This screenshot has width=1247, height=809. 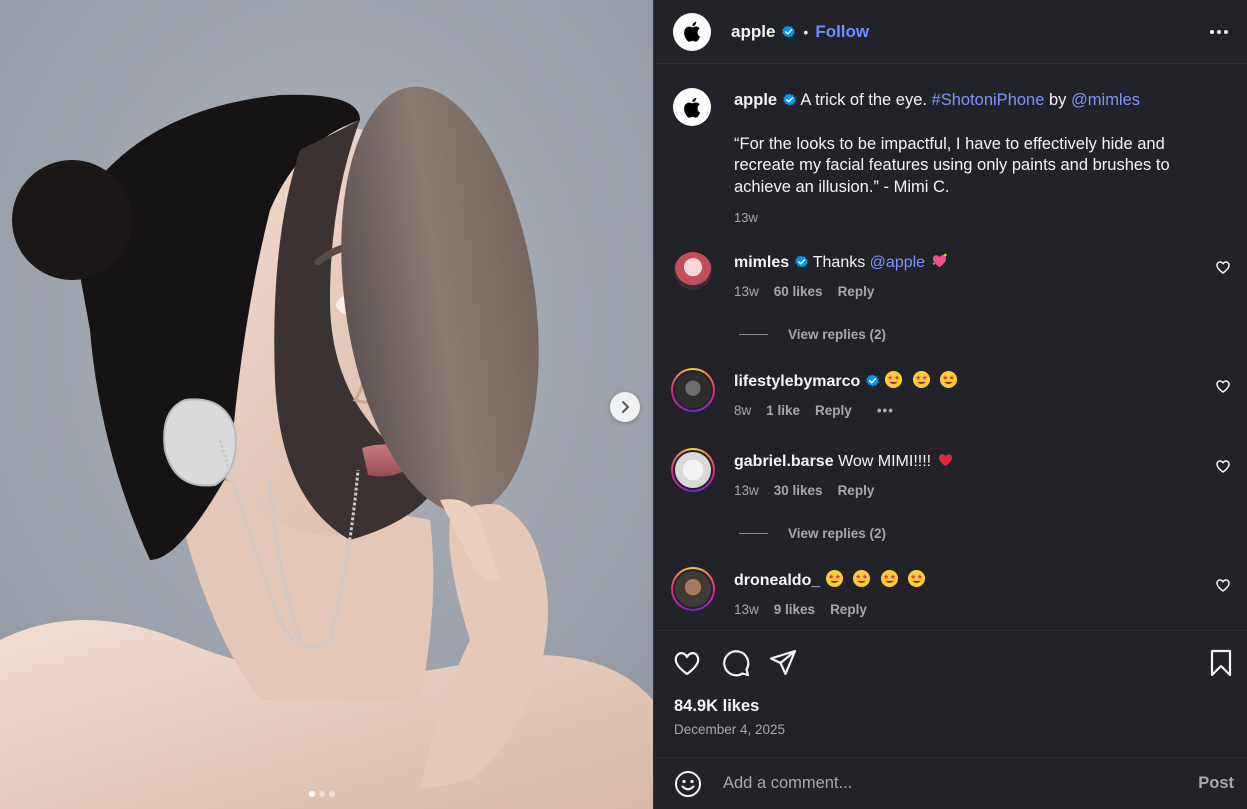 What do you see at coordinates (783, 663) in the screenshot?
I see `share-send-icon` at bounding box center [783, 663].